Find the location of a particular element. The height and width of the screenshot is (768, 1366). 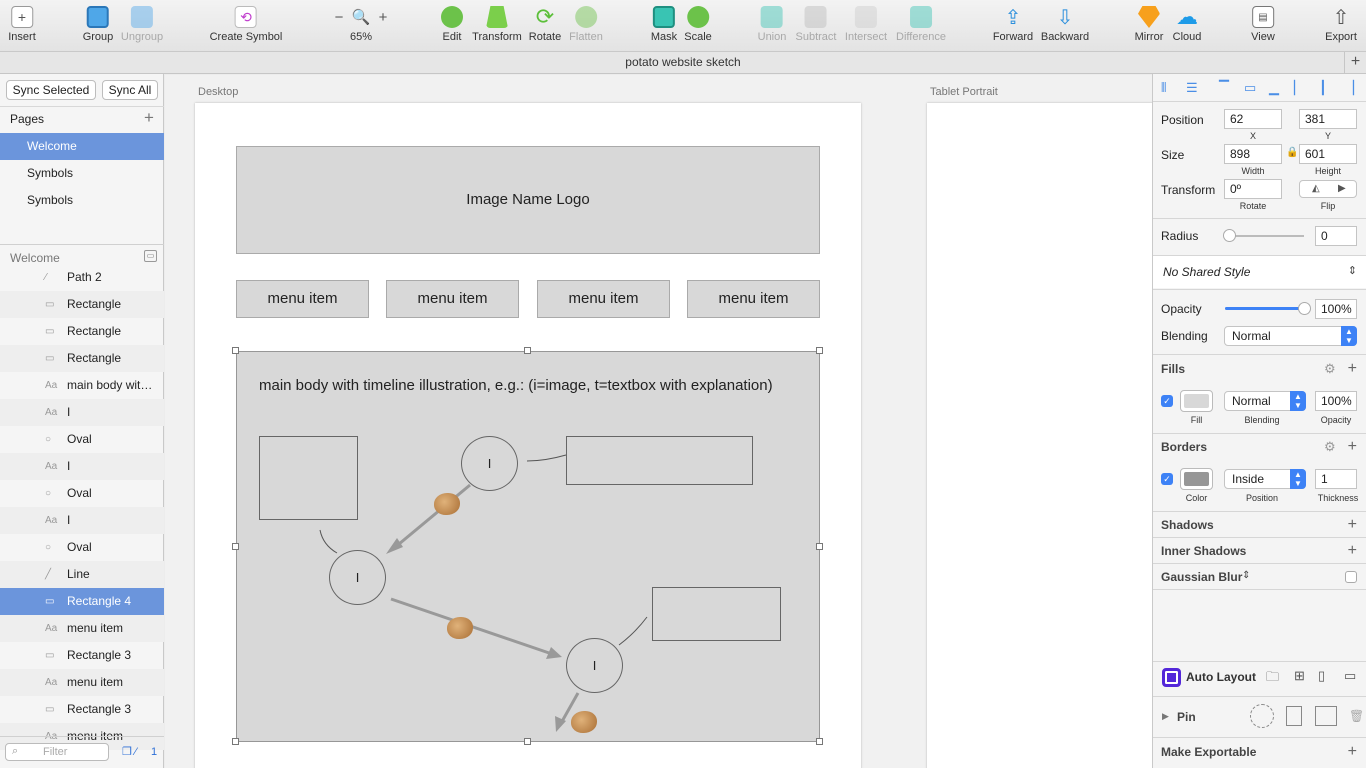

export-button: ⇧ Export is located at coordinates (1341, 25).